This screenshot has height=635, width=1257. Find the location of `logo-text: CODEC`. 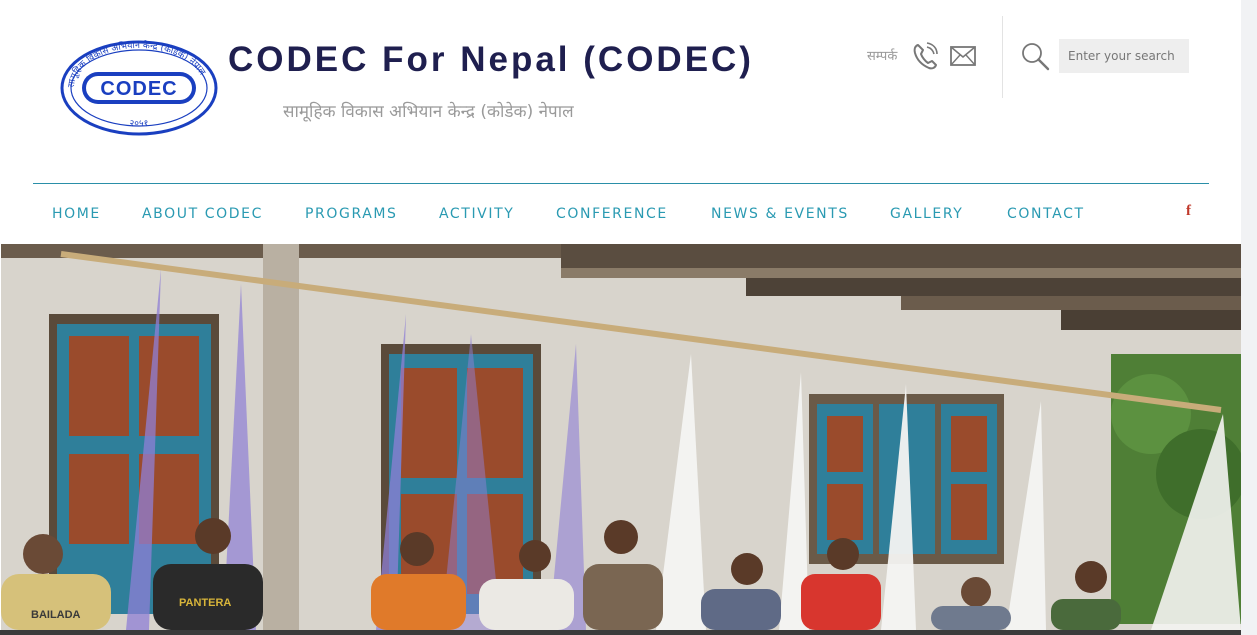

logo-text: CODEC is located at coordinates (138, 89).